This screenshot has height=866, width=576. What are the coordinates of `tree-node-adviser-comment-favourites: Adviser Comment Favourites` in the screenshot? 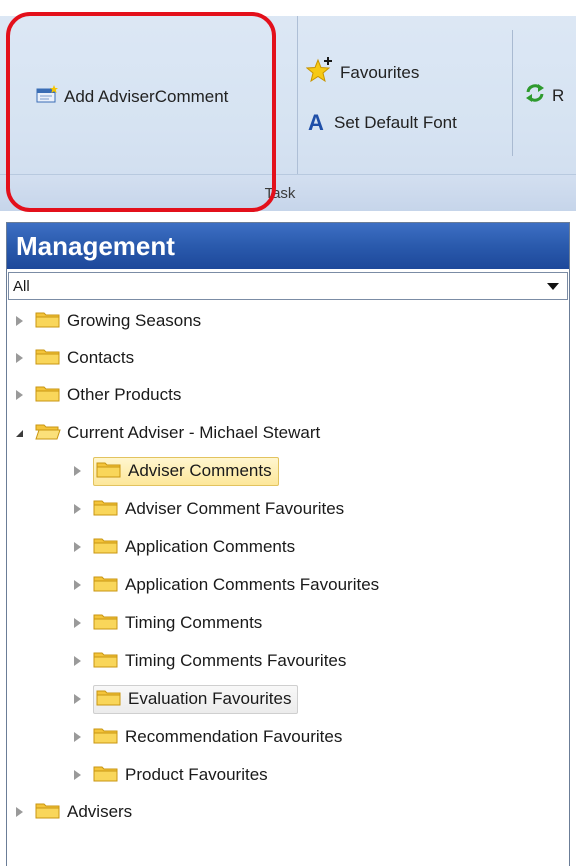 It's located at (207, 509).